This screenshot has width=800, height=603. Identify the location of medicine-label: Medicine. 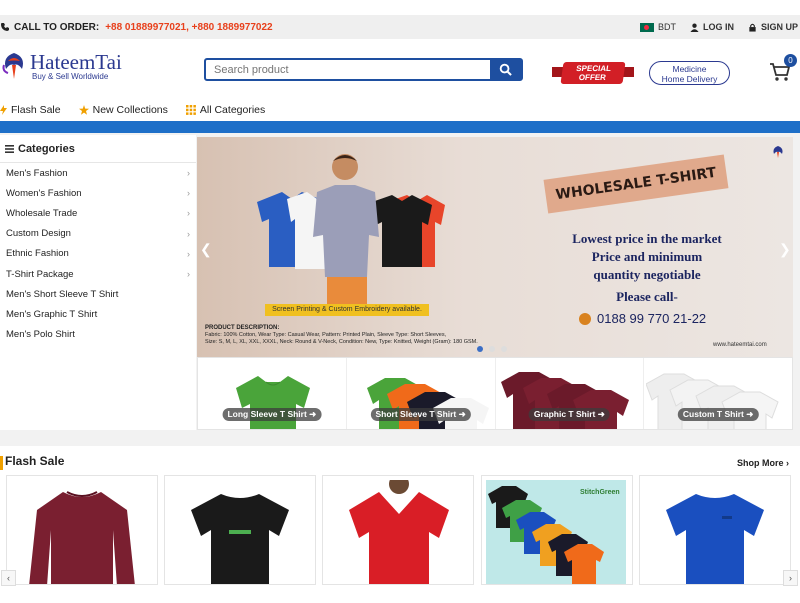
(689, 69).